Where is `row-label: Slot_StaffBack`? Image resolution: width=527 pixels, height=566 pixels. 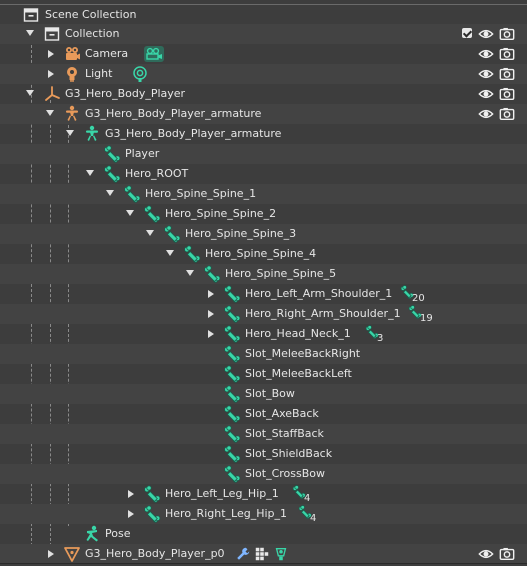 row-label: Slot_StaffBack is located at coordinates (284, 433).